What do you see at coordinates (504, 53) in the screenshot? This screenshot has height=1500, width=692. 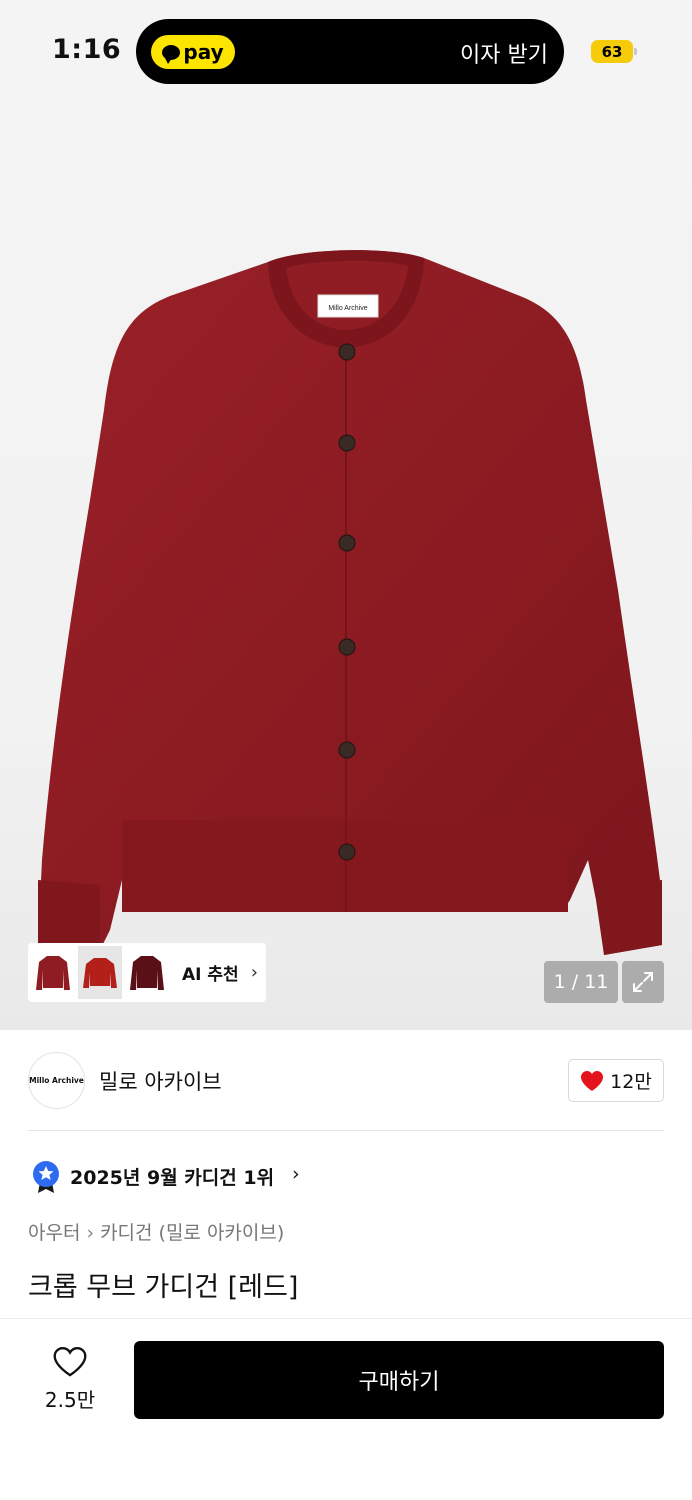 I see `pay-banner-cta: 이자 받기` at bounding box center [504, 53].